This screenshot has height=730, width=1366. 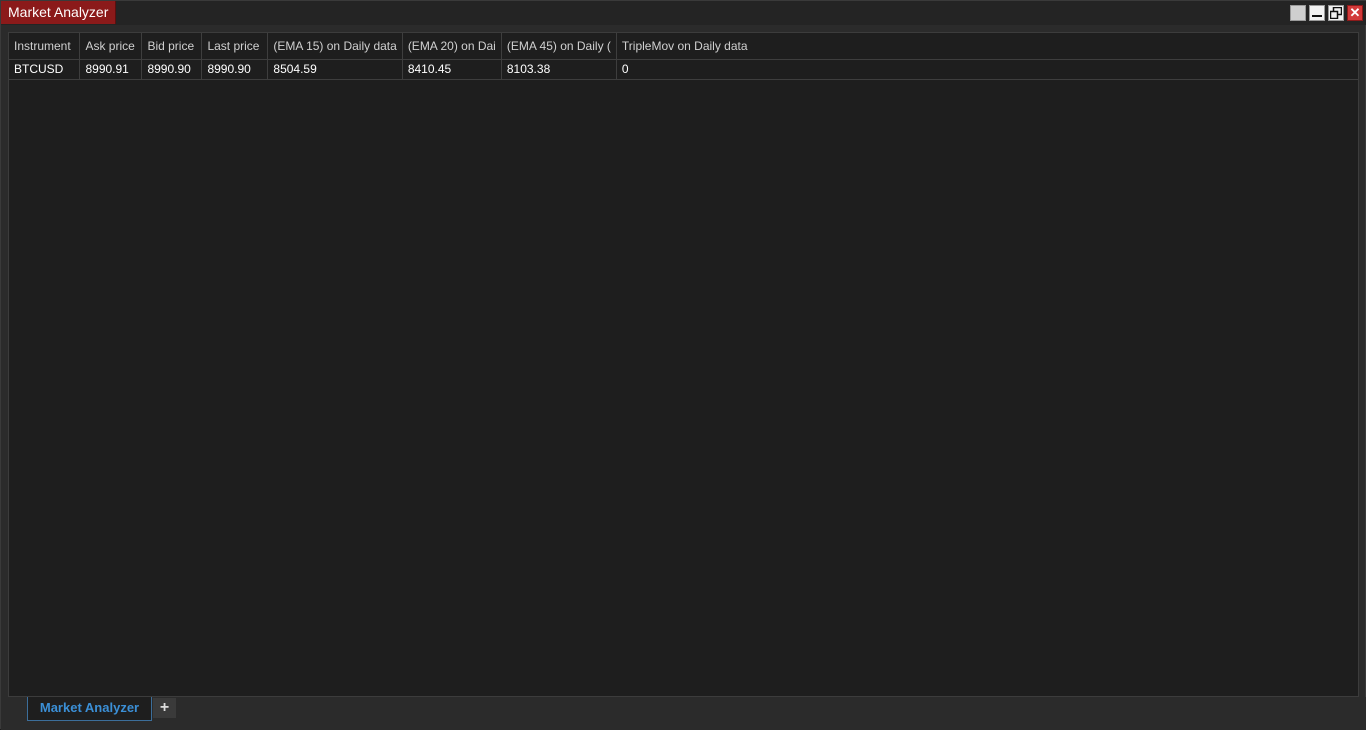 I want to click on minimize-button, so click(x=1317, y=13).